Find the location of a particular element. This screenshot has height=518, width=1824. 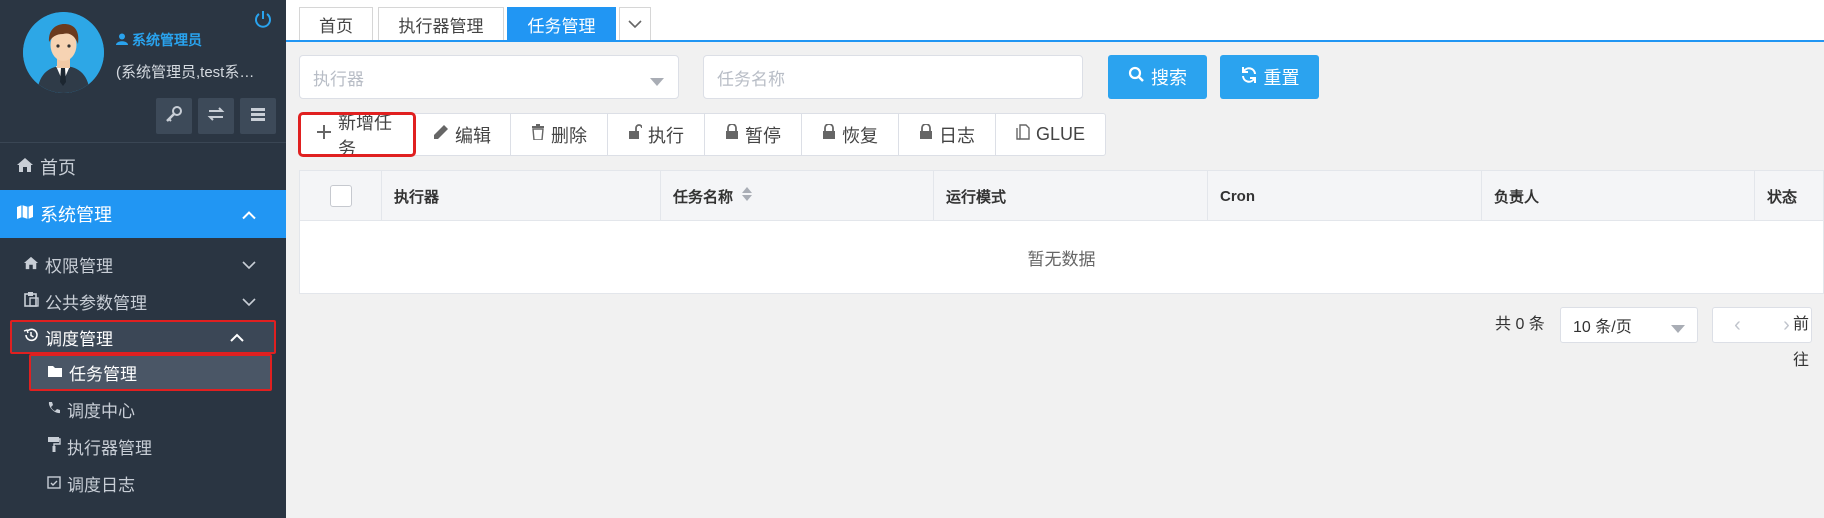

task-name-input: 任务名称 is located at coordinates (893, 77).